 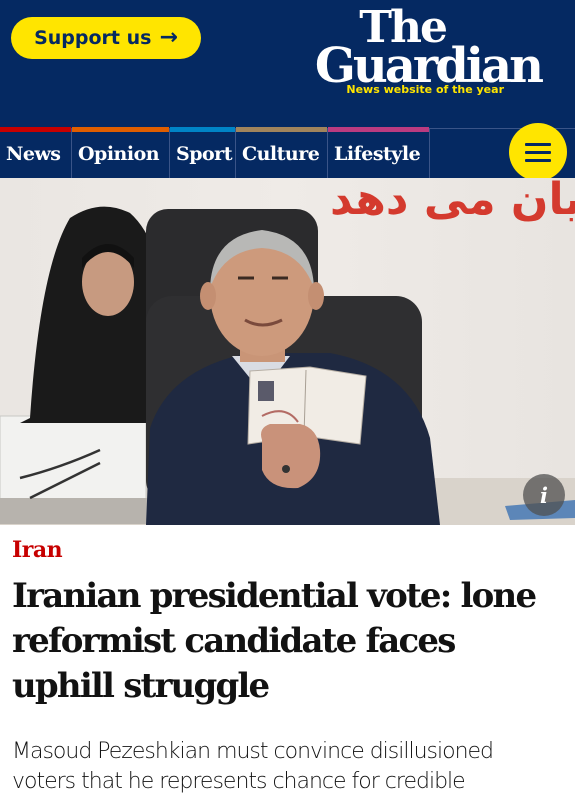 What do you see at coordinates (234, 641) in the screenshot?
I see `headline-line: reformist candidate faces` at bounding box center [234, 641].